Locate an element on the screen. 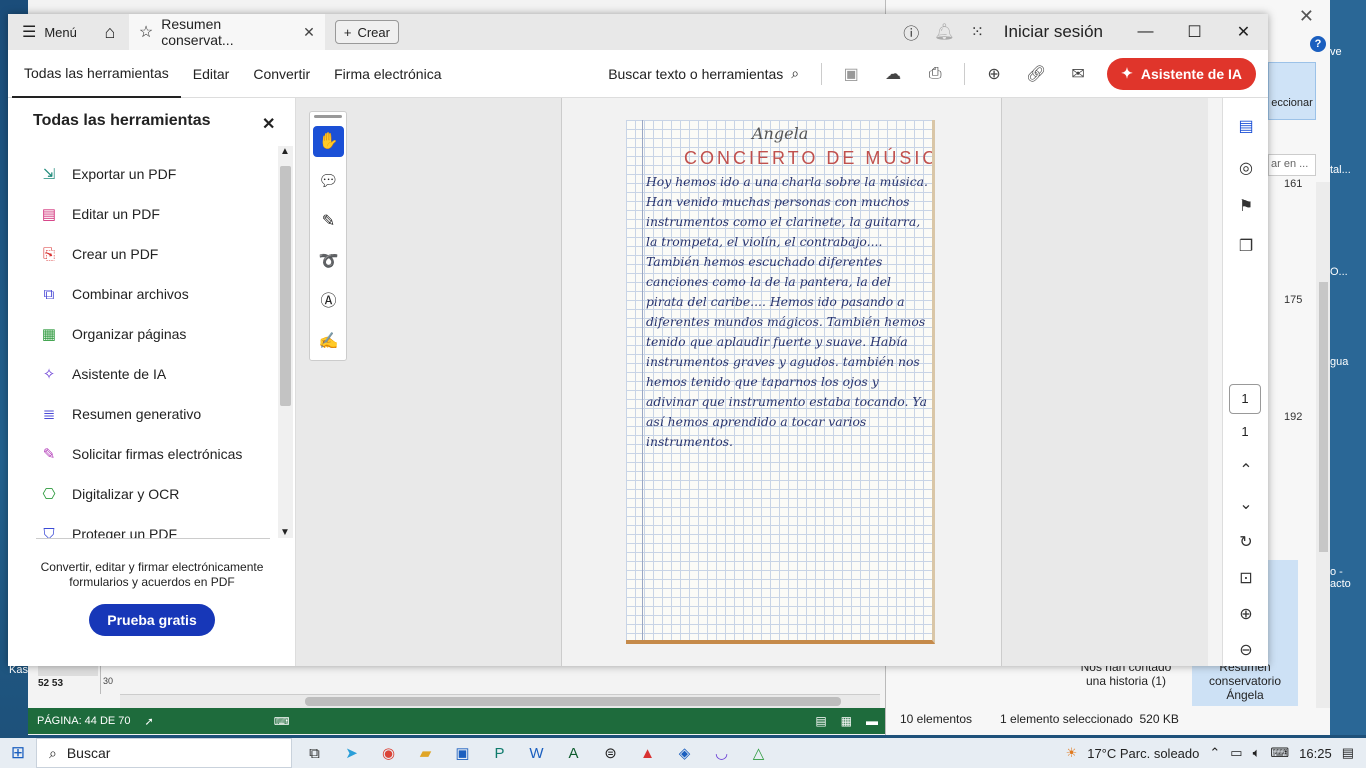 The width and height of the screenshot is (1366, 768). generative-summary-icon: ▤ is located at coordinates (1246, 126).